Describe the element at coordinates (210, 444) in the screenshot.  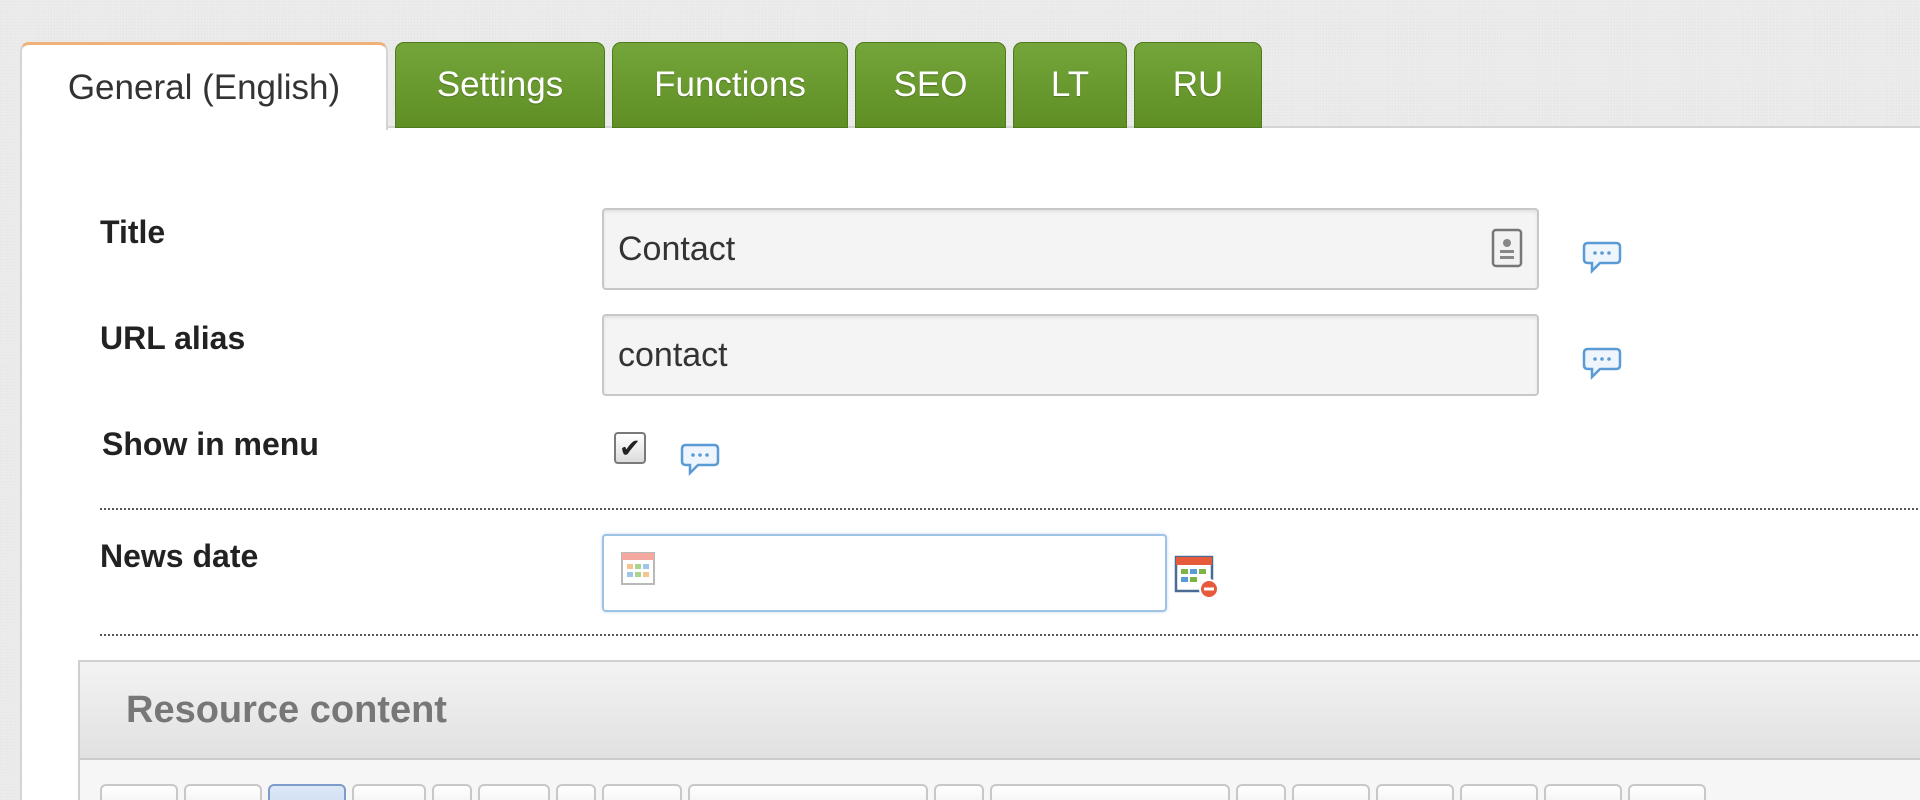
I see `show-in-menu-label: Show in menu` at that location.